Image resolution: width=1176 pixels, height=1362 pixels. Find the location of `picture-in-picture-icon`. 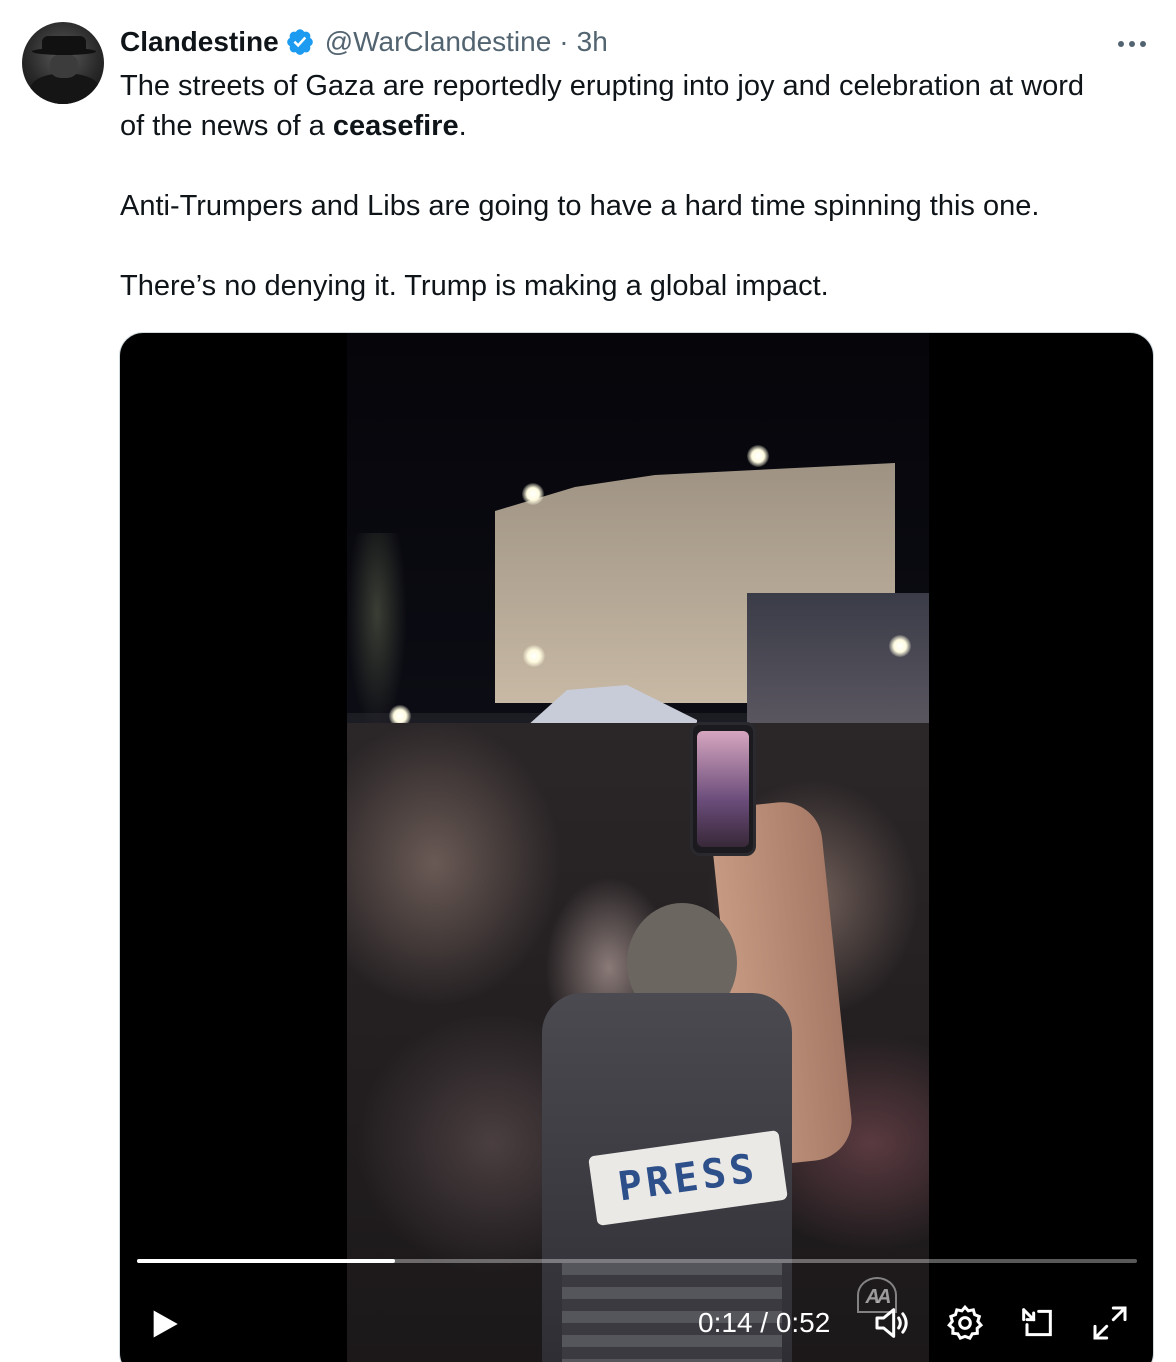

picture-in-picture-icon is located at coordinates (1037, 1323).